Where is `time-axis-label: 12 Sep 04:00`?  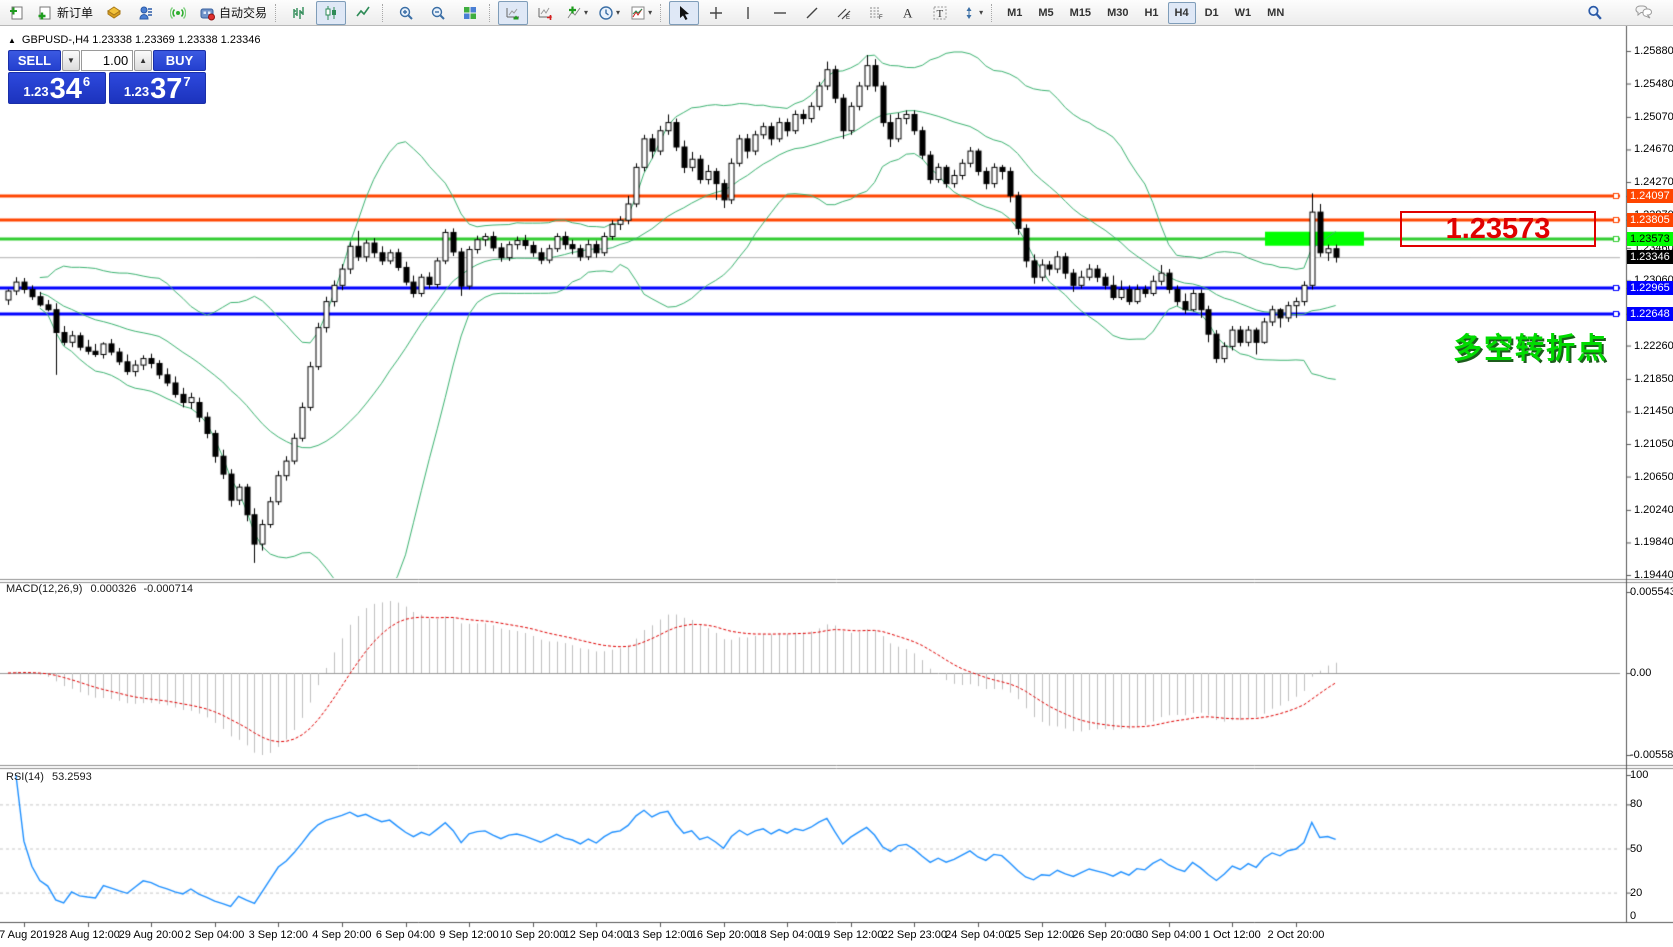 time-axis-label: 12 Sep 04:00 is located at coordinates (596, 935).